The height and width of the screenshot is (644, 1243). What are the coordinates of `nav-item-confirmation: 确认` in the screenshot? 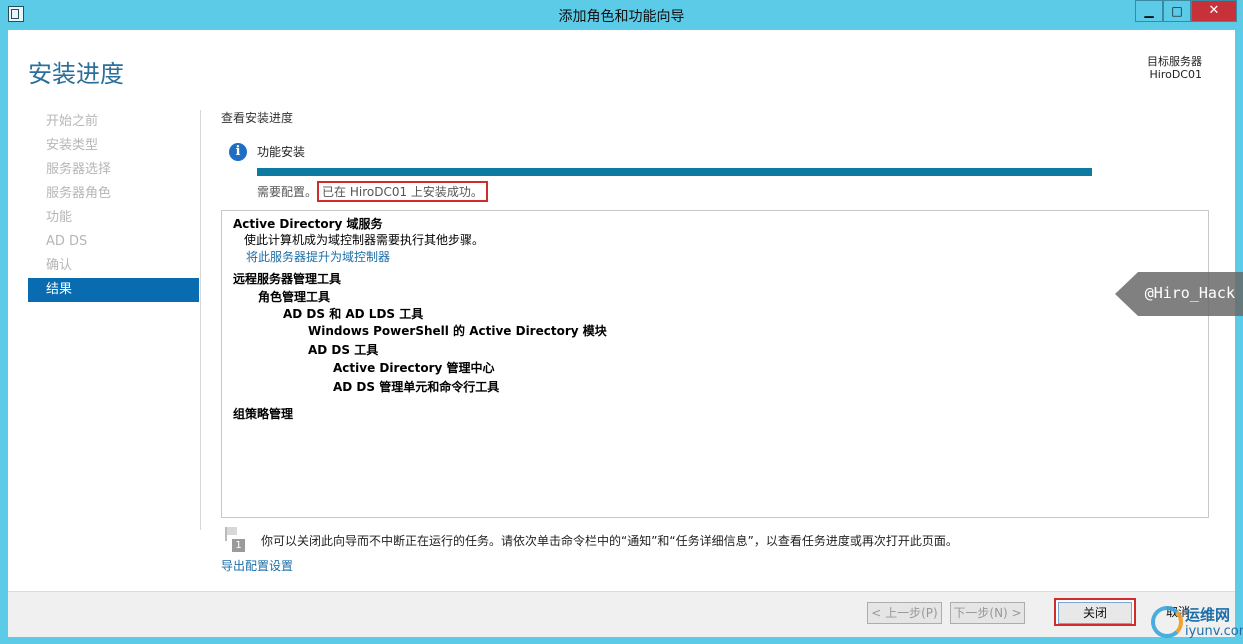 It's located at (113, 266).